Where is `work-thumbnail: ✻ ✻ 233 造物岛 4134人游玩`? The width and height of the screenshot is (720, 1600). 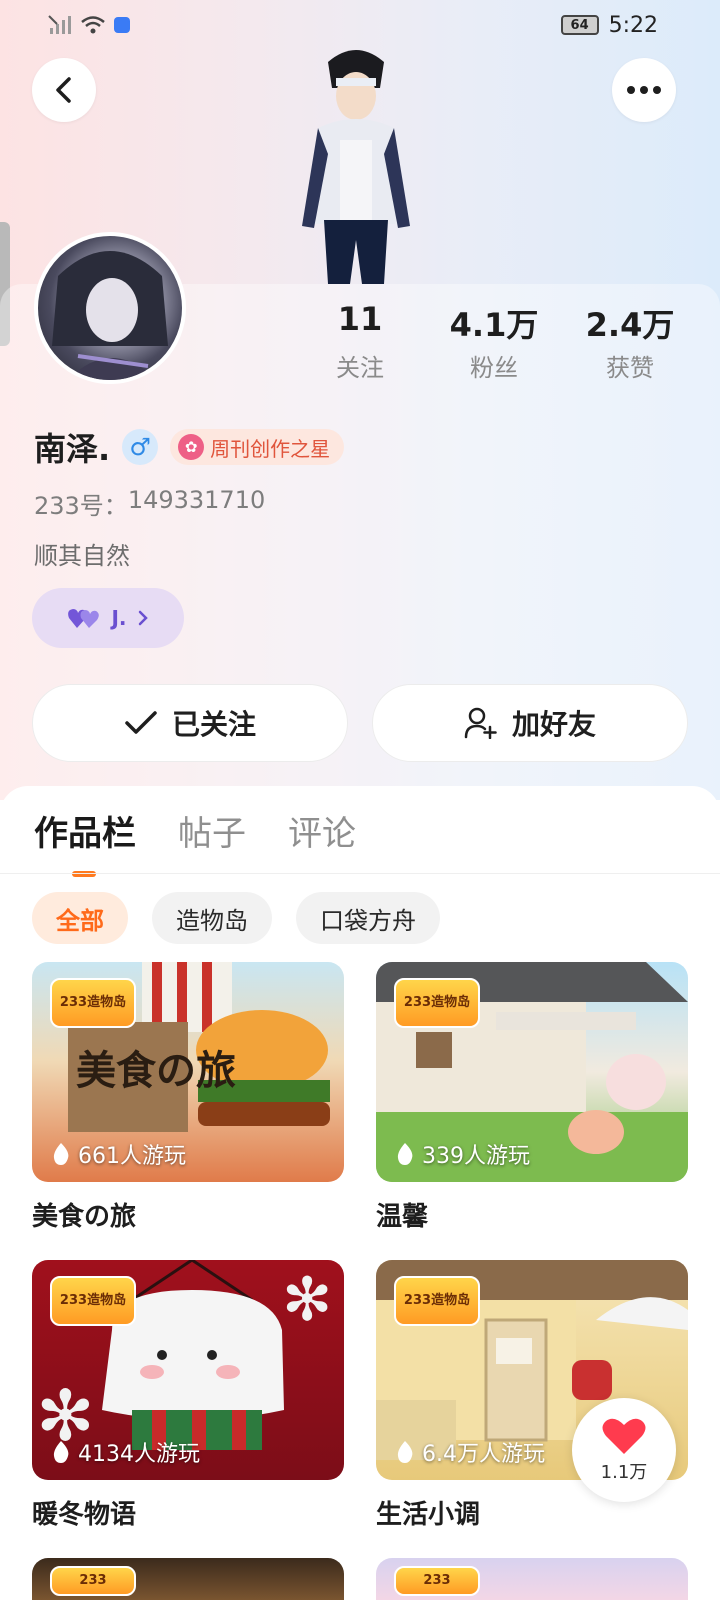 work-thumbnail: ✻ ✻ 233 造物岛 4134人游玩 is located at coordinates (188, 1370).